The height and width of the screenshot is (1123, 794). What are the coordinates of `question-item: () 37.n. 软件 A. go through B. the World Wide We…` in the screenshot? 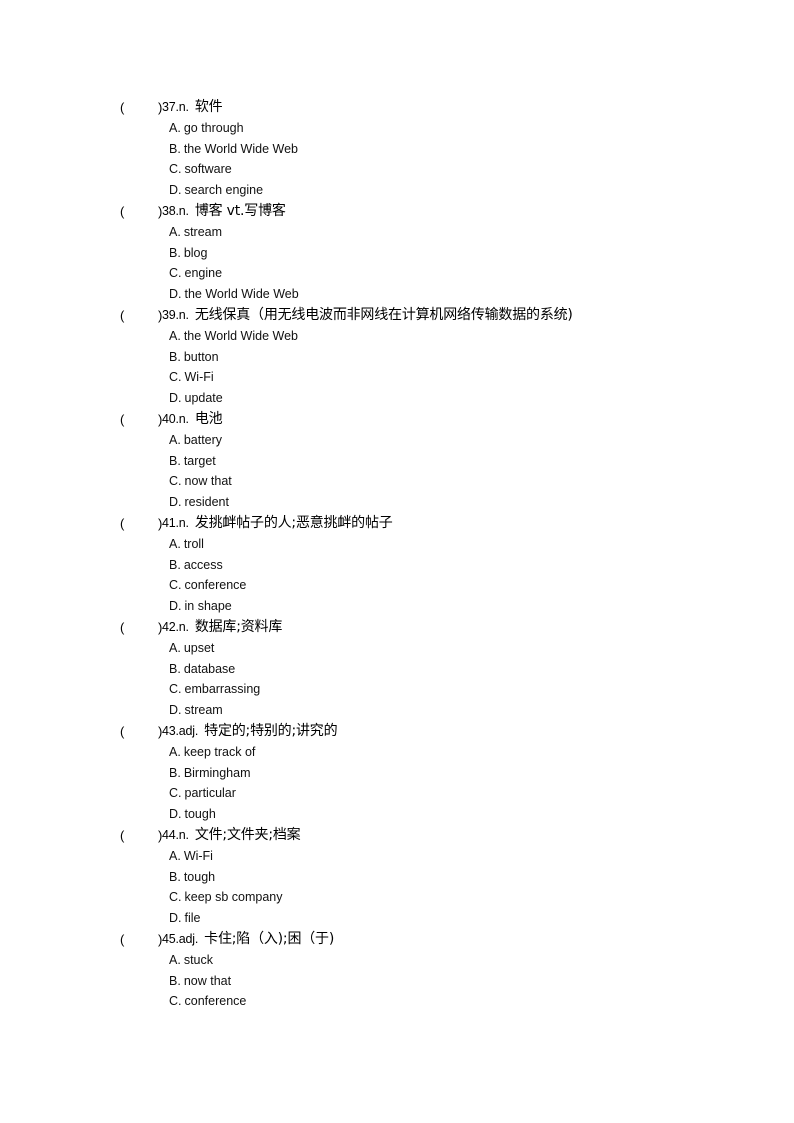 It's located at (397, 149).